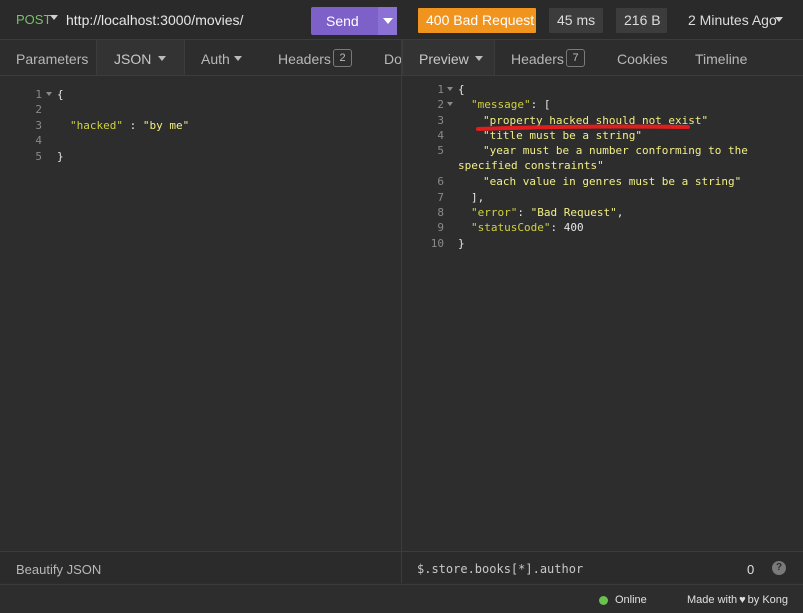  I want to click on response-time-text: 45 ms, so click(576, 20).